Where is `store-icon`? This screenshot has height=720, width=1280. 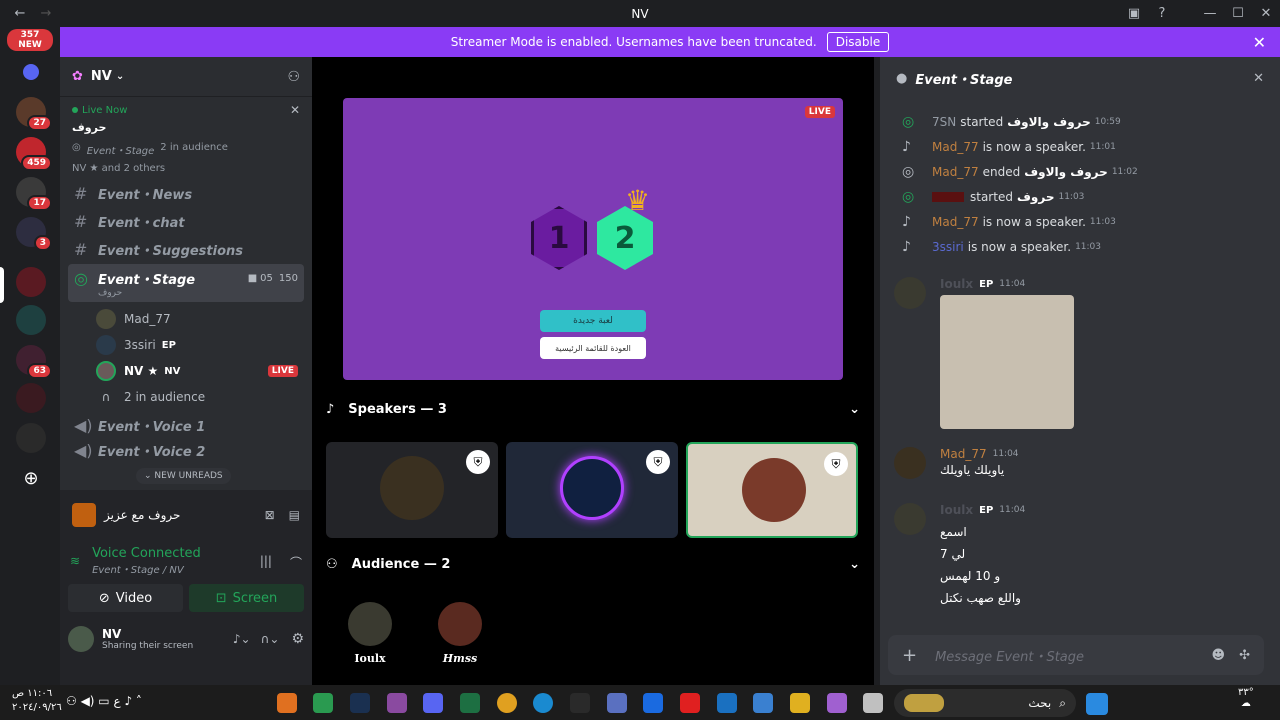 store-icon is located at coordinates (763, 703).